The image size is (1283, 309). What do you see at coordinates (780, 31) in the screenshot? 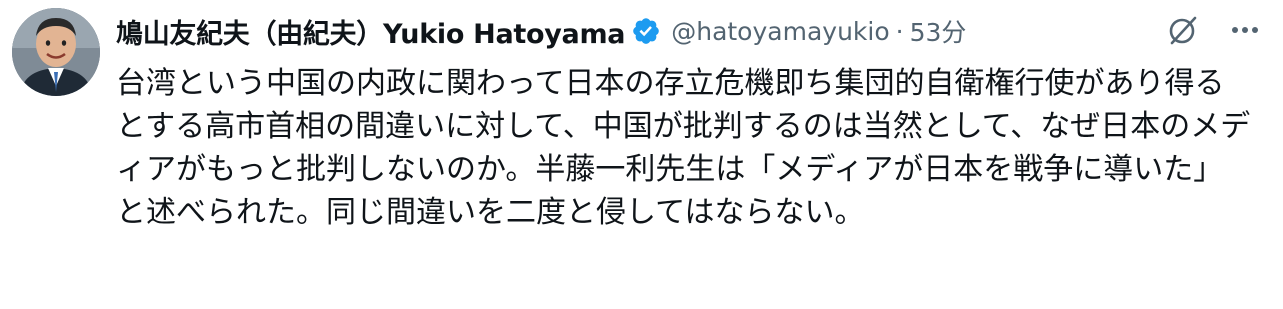
I see `author-handle: @hatoyamayukio` at bounding box center [780, 31].